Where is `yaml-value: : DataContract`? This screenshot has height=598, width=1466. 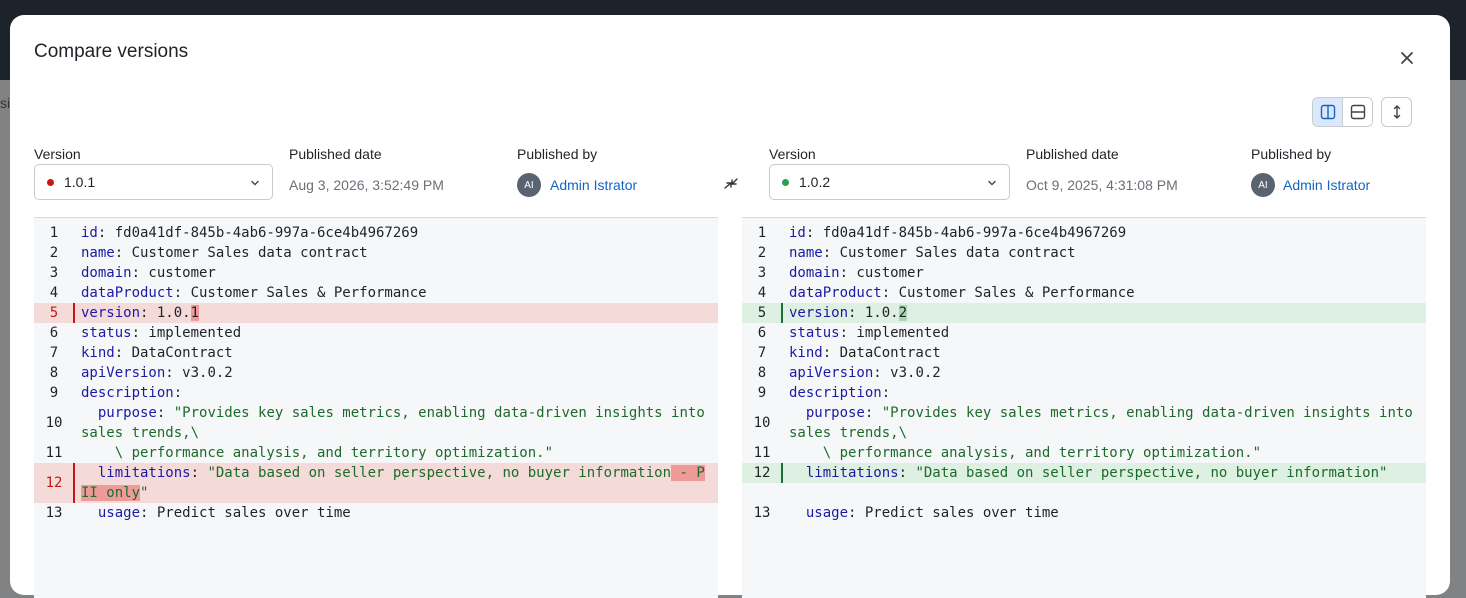
yaml-value: : DataContract is located at coordinates (173, 353).